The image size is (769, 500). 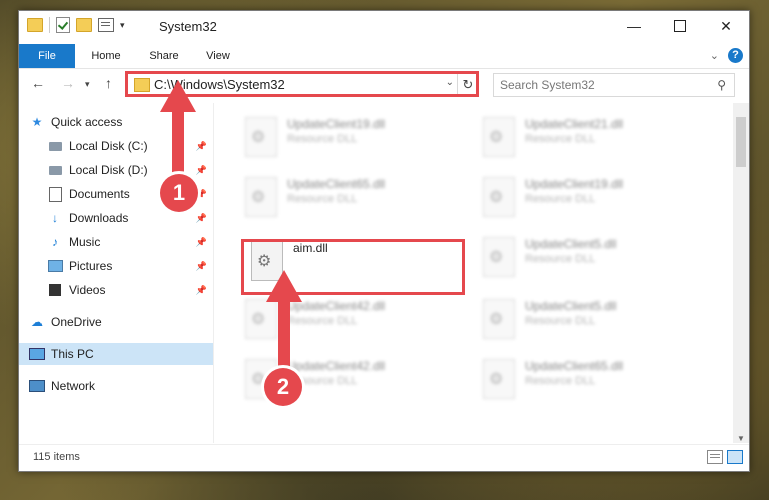 What do you see at coordinates (179, 193) in the screenshot?
I see `step-marker-1: 1` at bounding box center [179, 193].